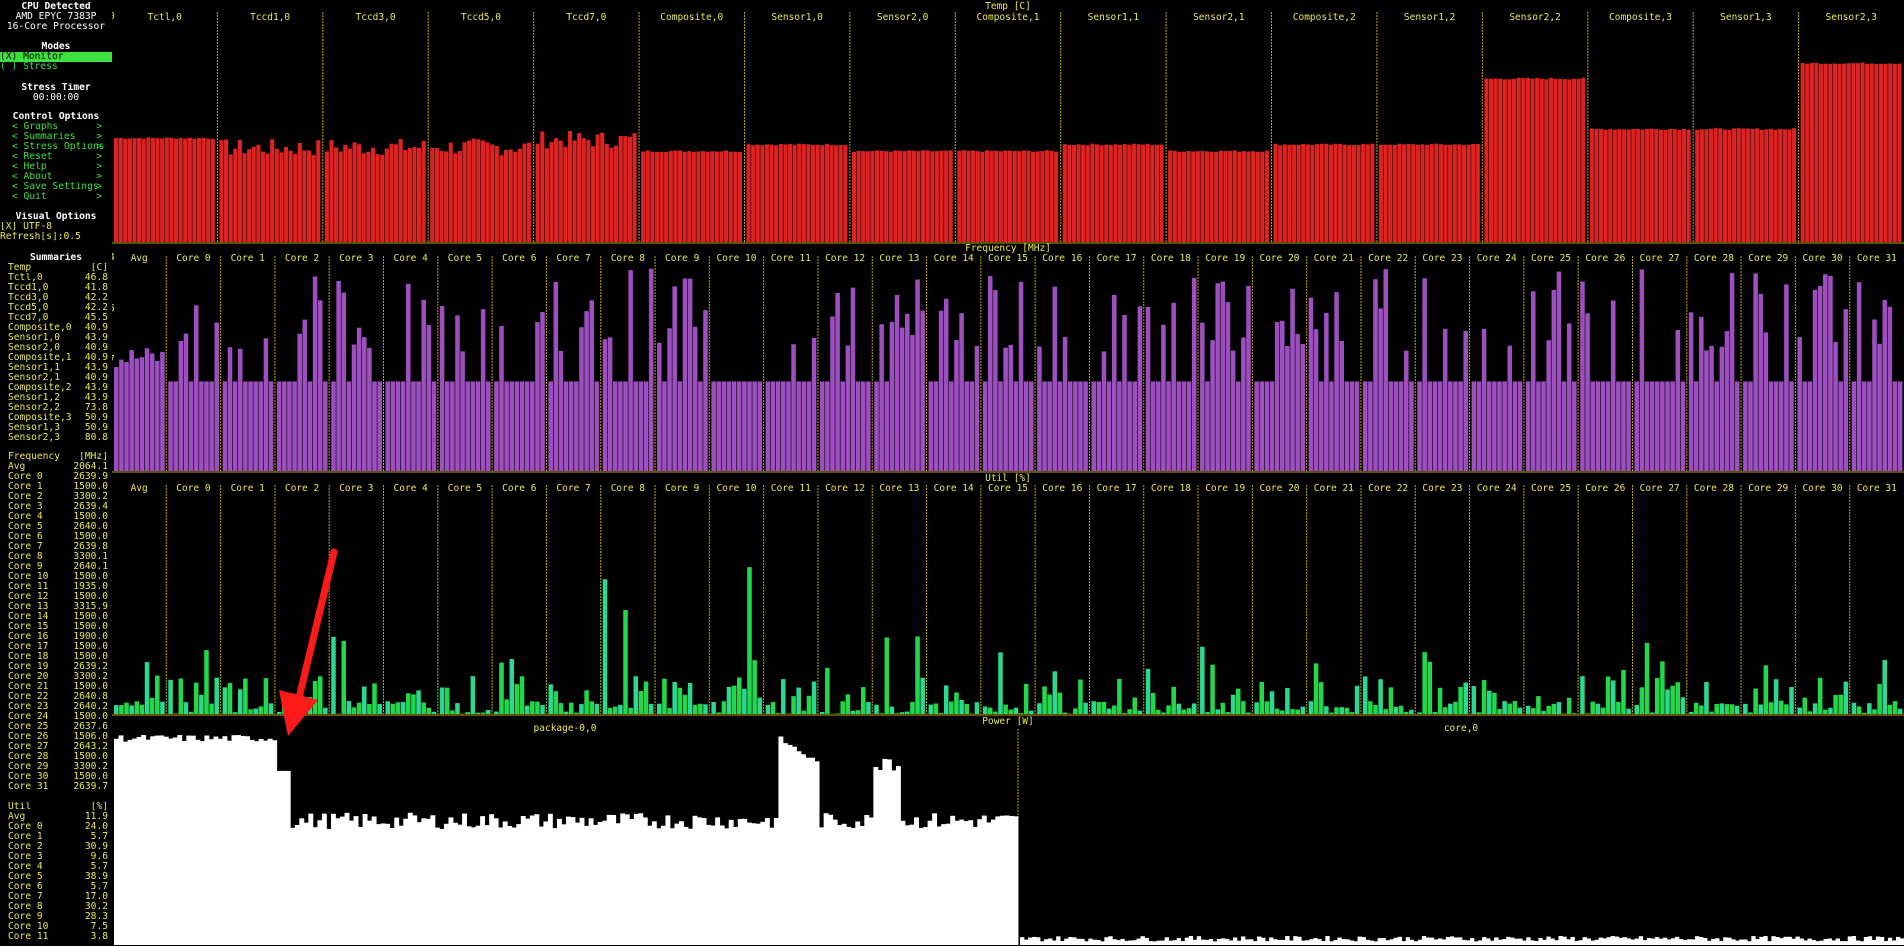 Image resolution: width=1904 pixels, height=946 pixels. I want to click on util-summary-row: Core 6 5.7, so click(56, 887).